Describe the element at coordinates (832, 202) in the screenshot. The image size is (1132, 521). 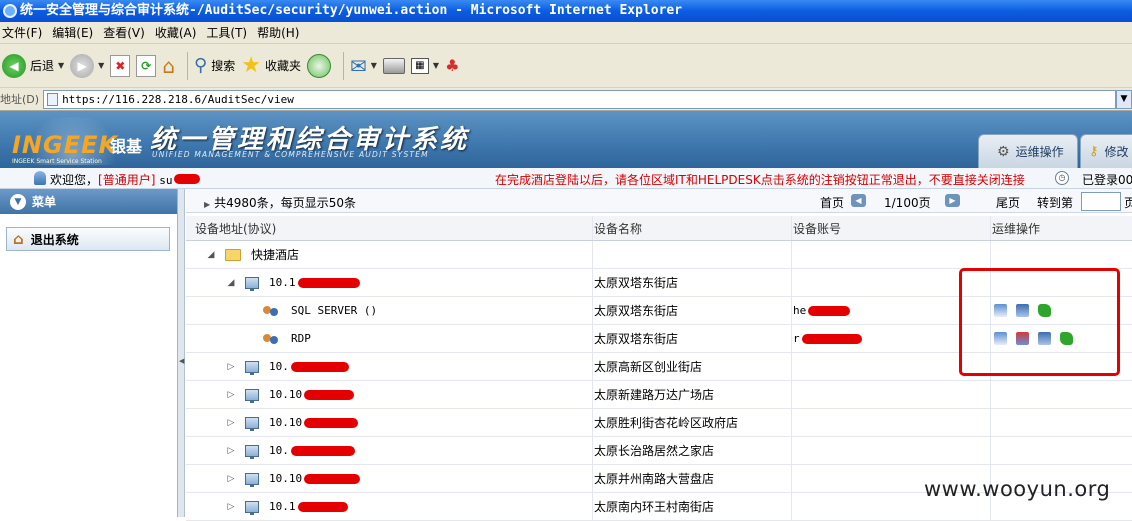
I see `first-page-link: 首页` at that location.